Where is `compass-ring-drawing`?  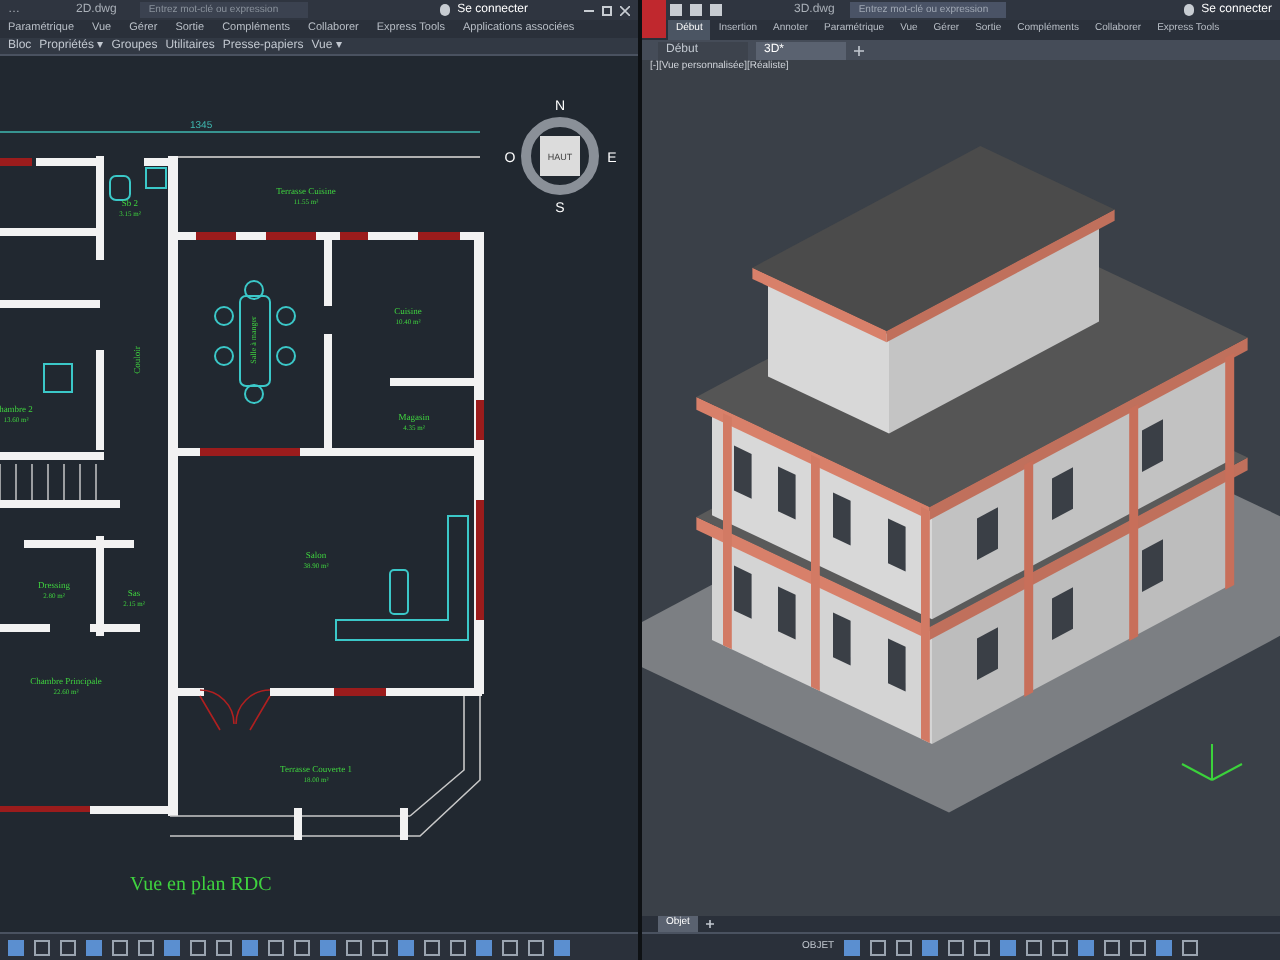 compass-ring-drawing is located at coordinates (560, 156).